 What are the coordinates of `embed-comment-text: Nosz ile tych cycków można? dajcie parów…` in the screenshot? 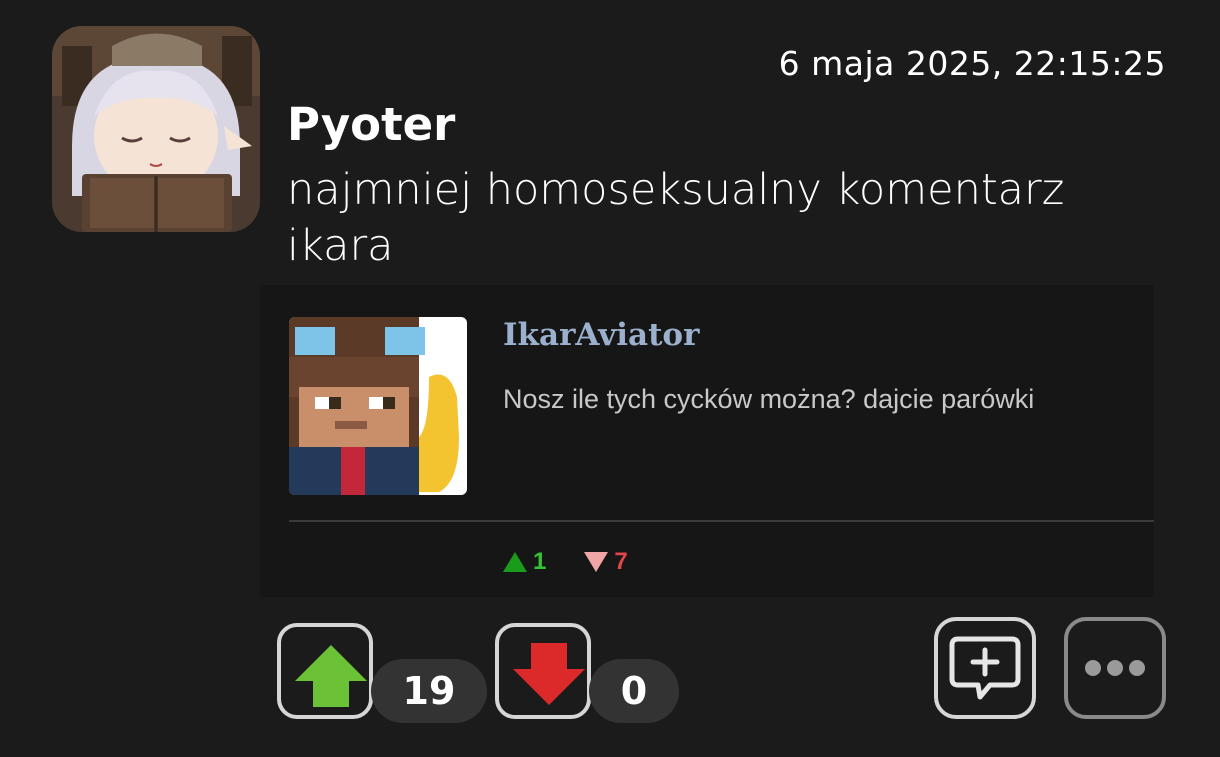 It's located at (769, 399).